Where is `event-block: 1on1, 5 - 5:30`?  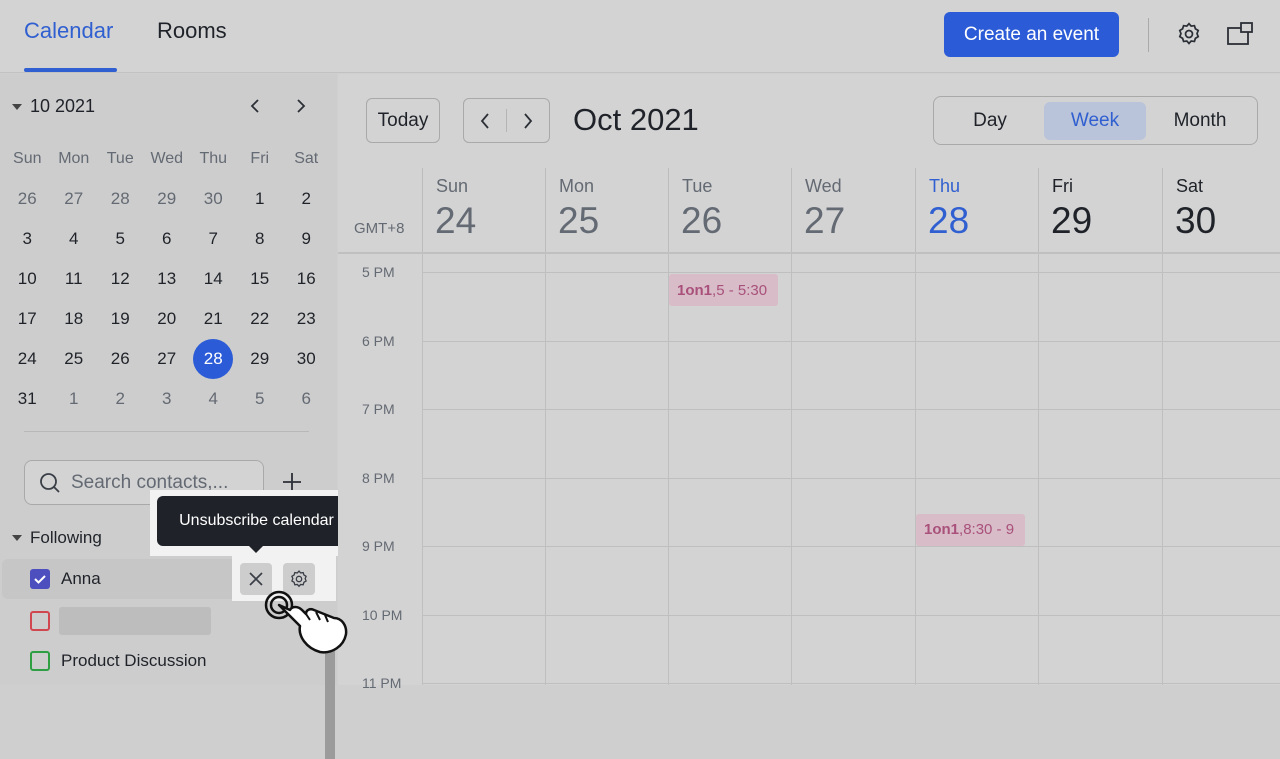 event-block: 1on1, 5 - 5:30 is located at coordinates (723, 290).